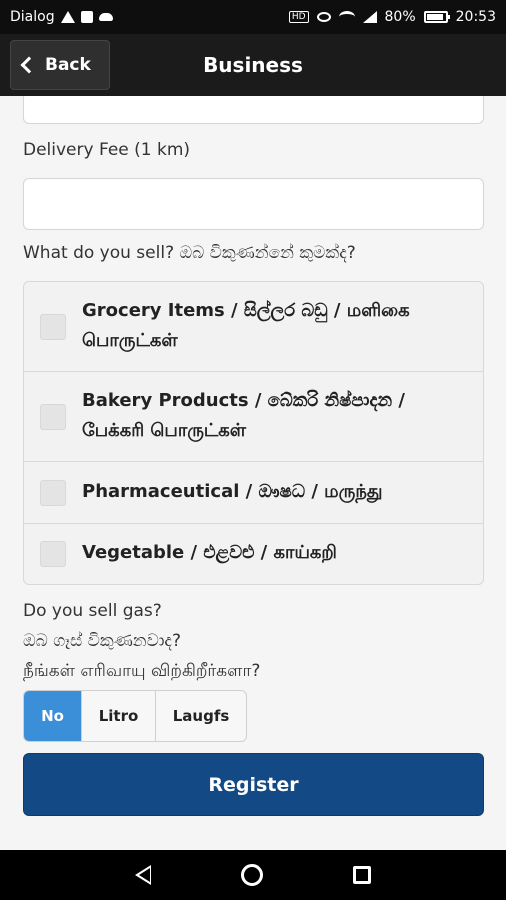 The width and height of the screenshot is (506, 900). Describe the element at coordinates (323, 17) in the screenshot. I see `eye-icon` at that location.